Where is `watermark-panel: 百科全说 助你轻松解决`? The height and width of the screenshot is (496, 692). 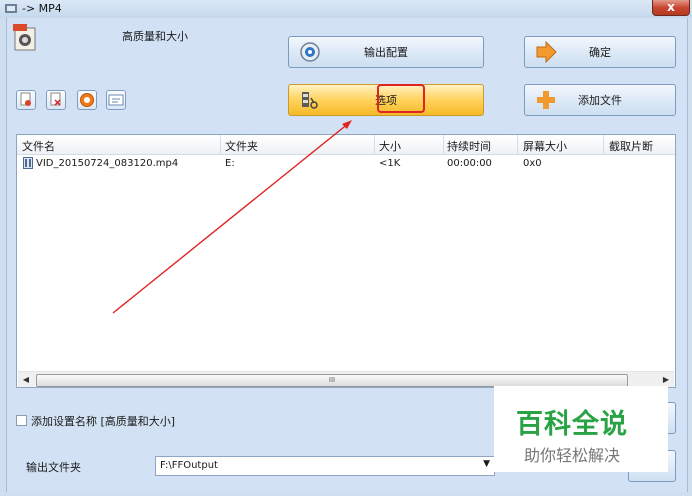 watermark-panel: 百科全说 助你轻松解决 is located at coordinates (581, 429).